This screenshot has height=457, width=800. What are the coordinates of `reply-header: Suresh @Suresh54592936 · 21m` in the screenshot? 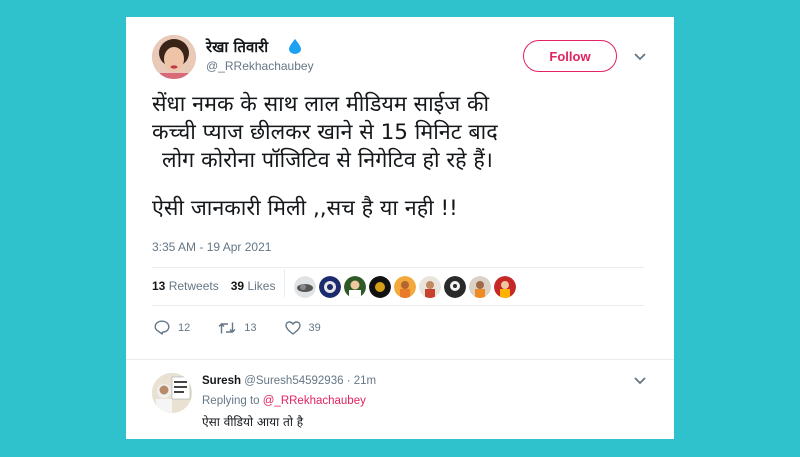 It's located at (289, 381).